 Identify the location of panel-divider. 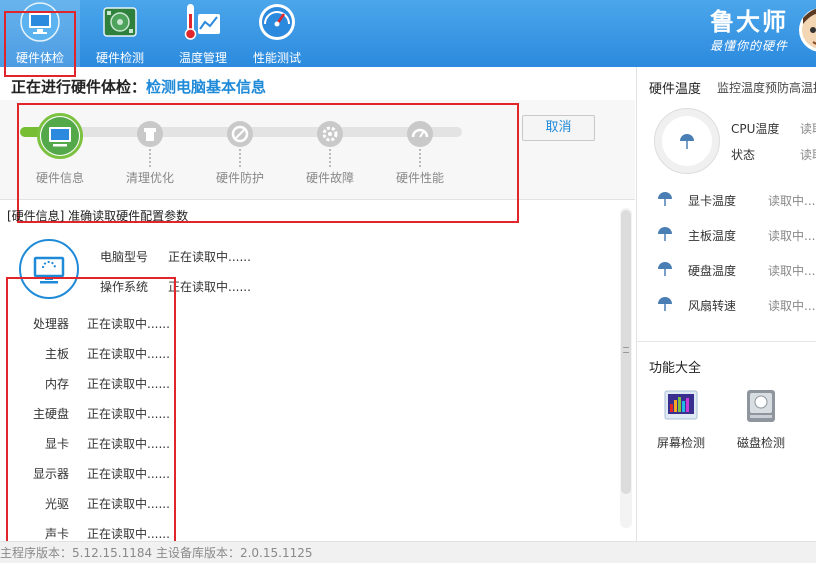
(726, 341).